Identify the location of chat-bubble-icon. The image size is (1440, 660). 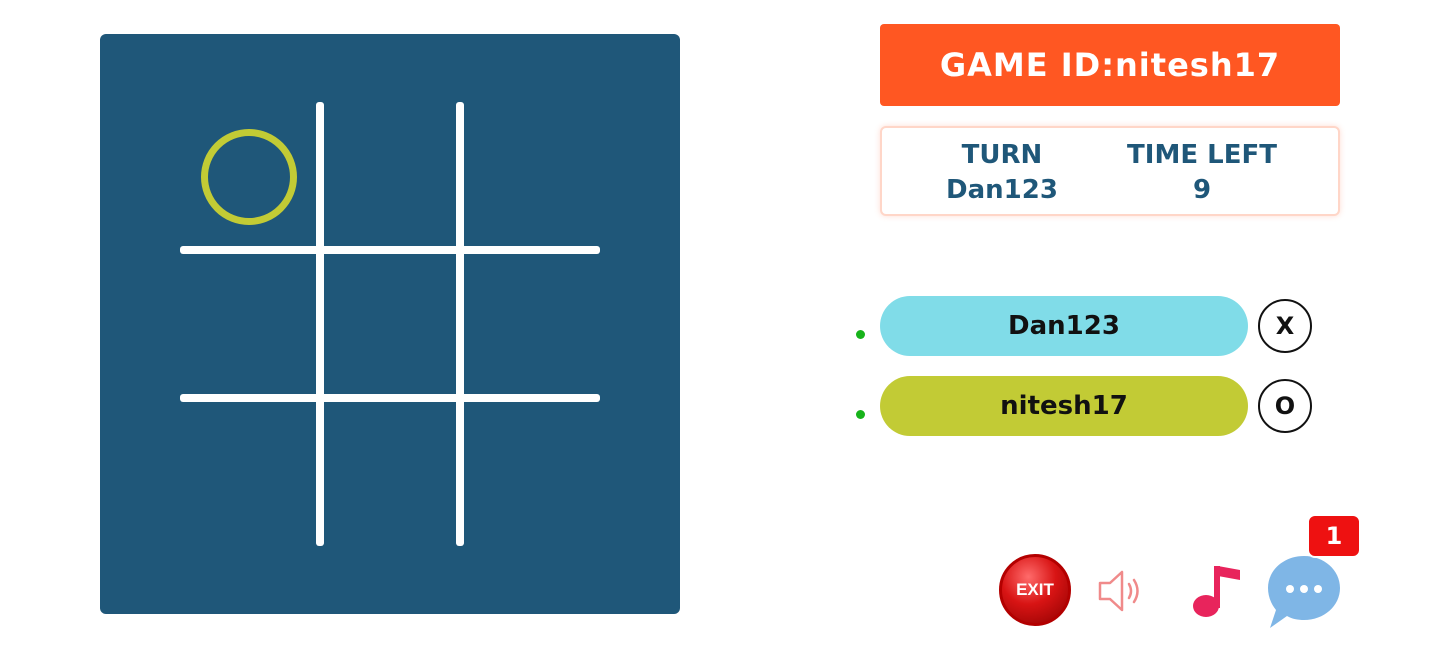
(1304, 592).